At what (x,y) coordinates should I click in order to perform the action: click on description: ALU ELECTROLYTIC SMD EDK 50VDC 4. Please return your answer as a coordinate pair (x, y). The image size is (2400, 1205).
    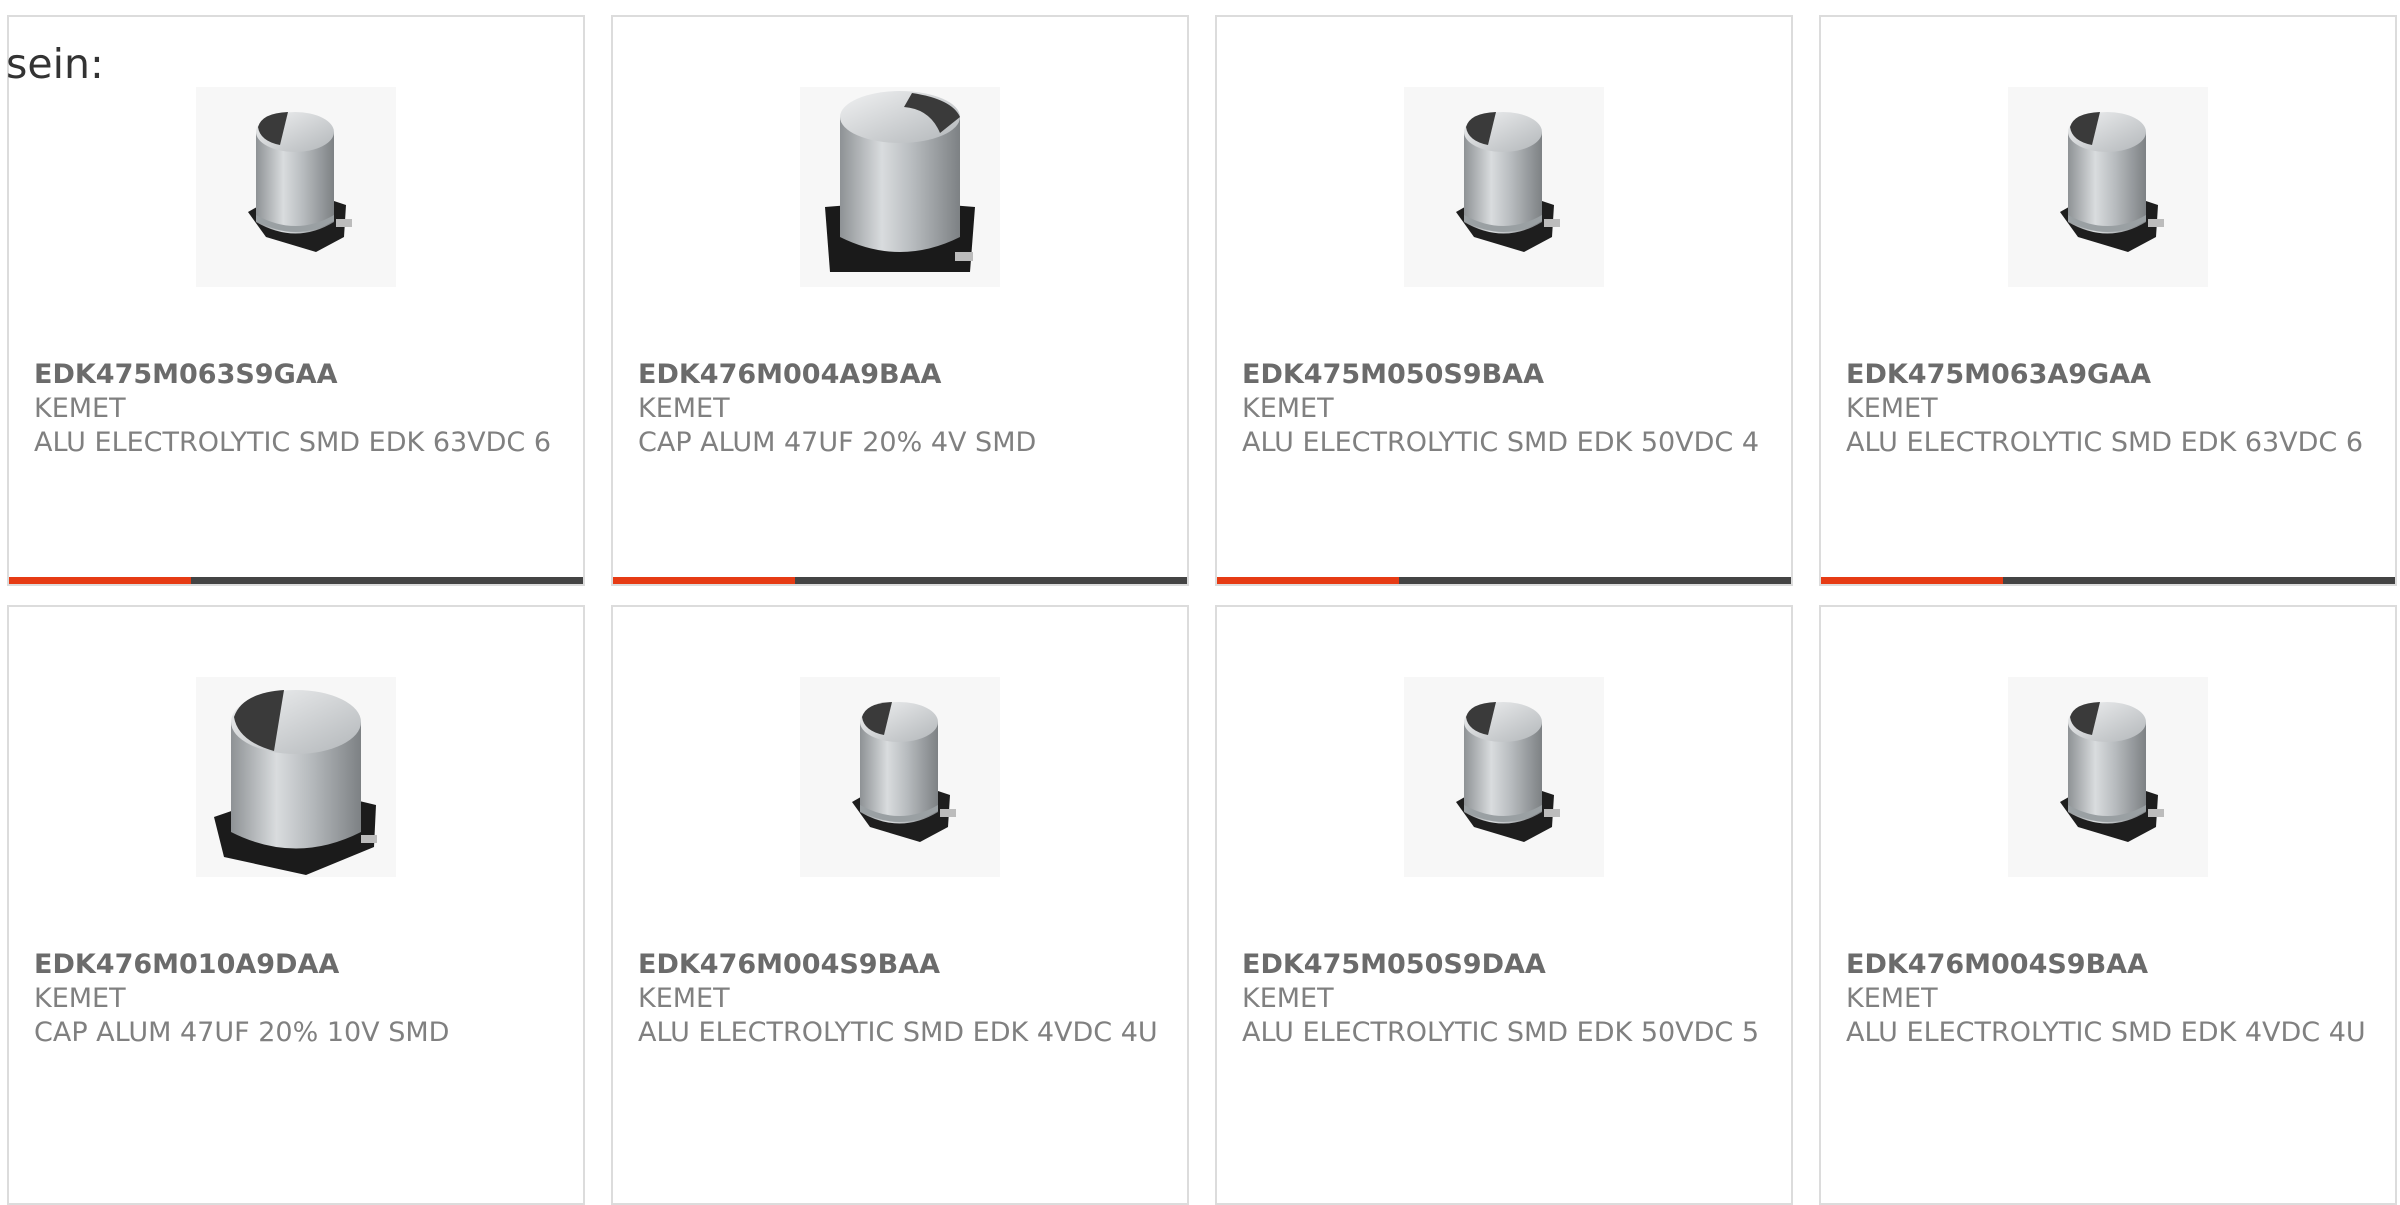
    Looking at the image, I should click on (1501, 442).